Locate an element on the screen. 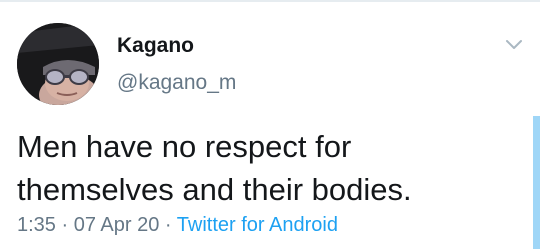 Image resolution: width=540 pixels, height=249 pixels. tweet-meta: 1:35 · 07 Apr 20 · Twitter for Android is located at coordinates (177, 225).